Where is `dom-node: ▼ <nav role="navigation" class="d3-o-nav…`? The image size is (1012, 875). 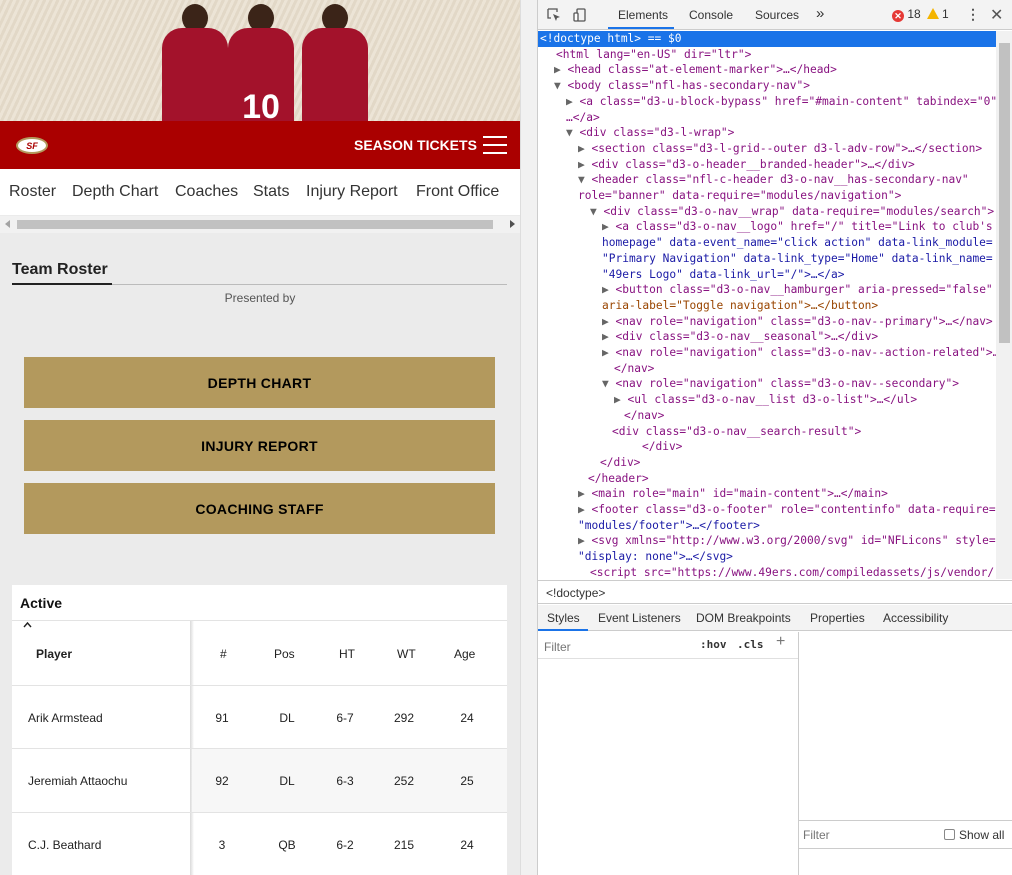 dom-node: ▼ <nav role="navigation" class="d3-o-nav… is located at coordinates (748, 384).